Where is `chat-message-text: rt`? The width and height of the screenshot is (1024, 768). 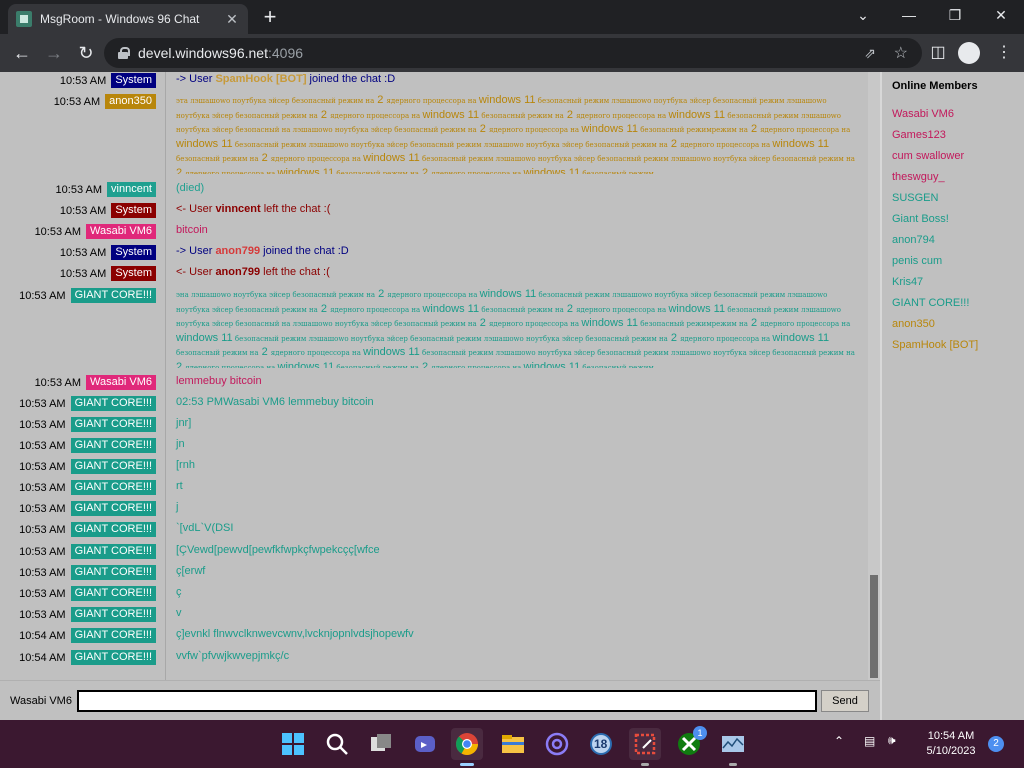
chat-message-text: rt is located at coordinates (179, 486).